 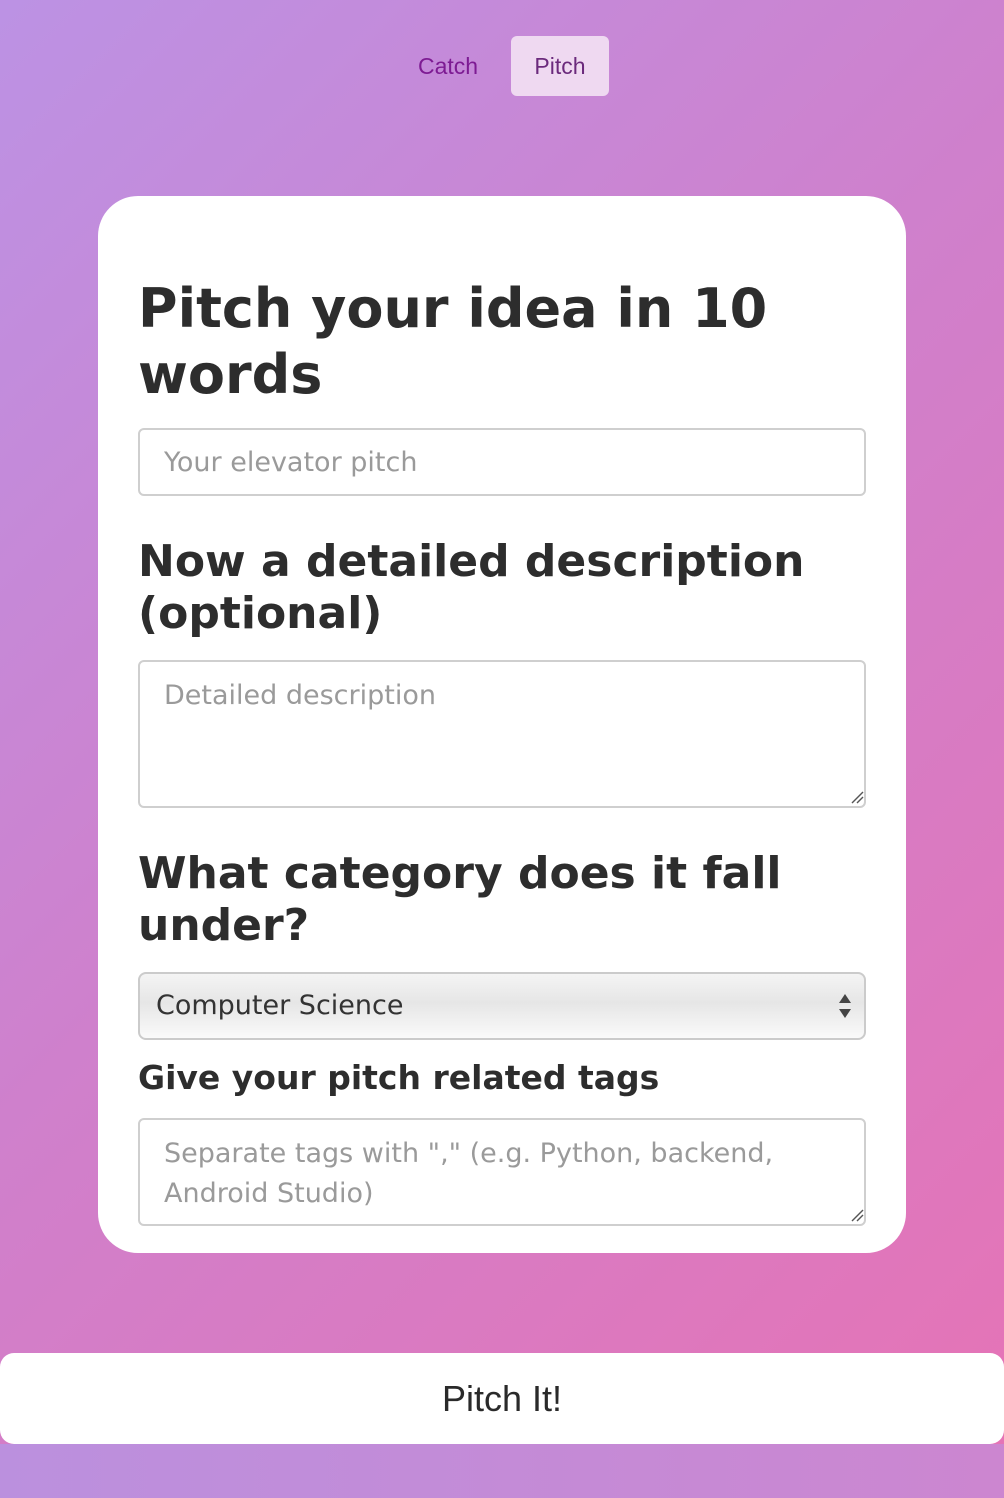 What do you see at coordinates (502, 1398) in the screenshot?
I see `pitch-it-button: Pitch It!` at bounding box center [502, 1398].